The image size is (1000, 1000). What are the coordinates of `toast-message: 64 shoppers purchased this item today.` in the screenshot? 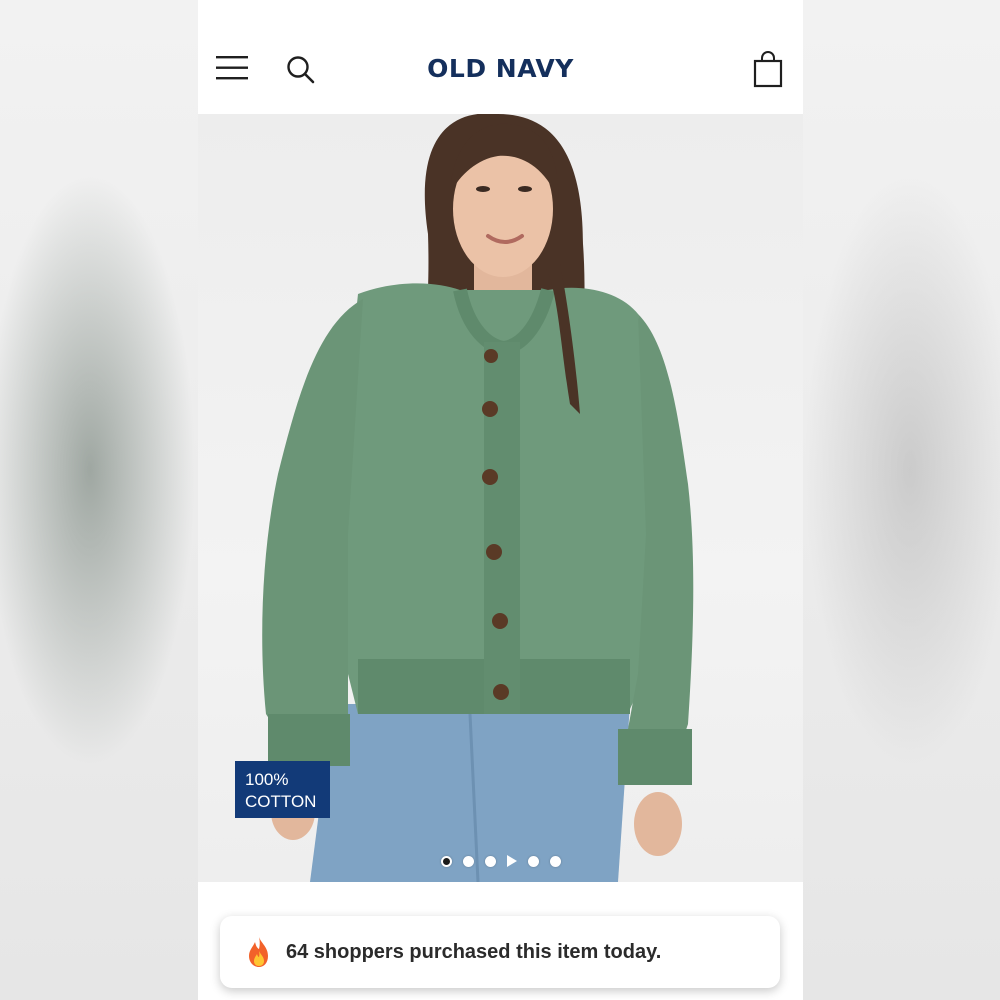 It's located at (474, 951).